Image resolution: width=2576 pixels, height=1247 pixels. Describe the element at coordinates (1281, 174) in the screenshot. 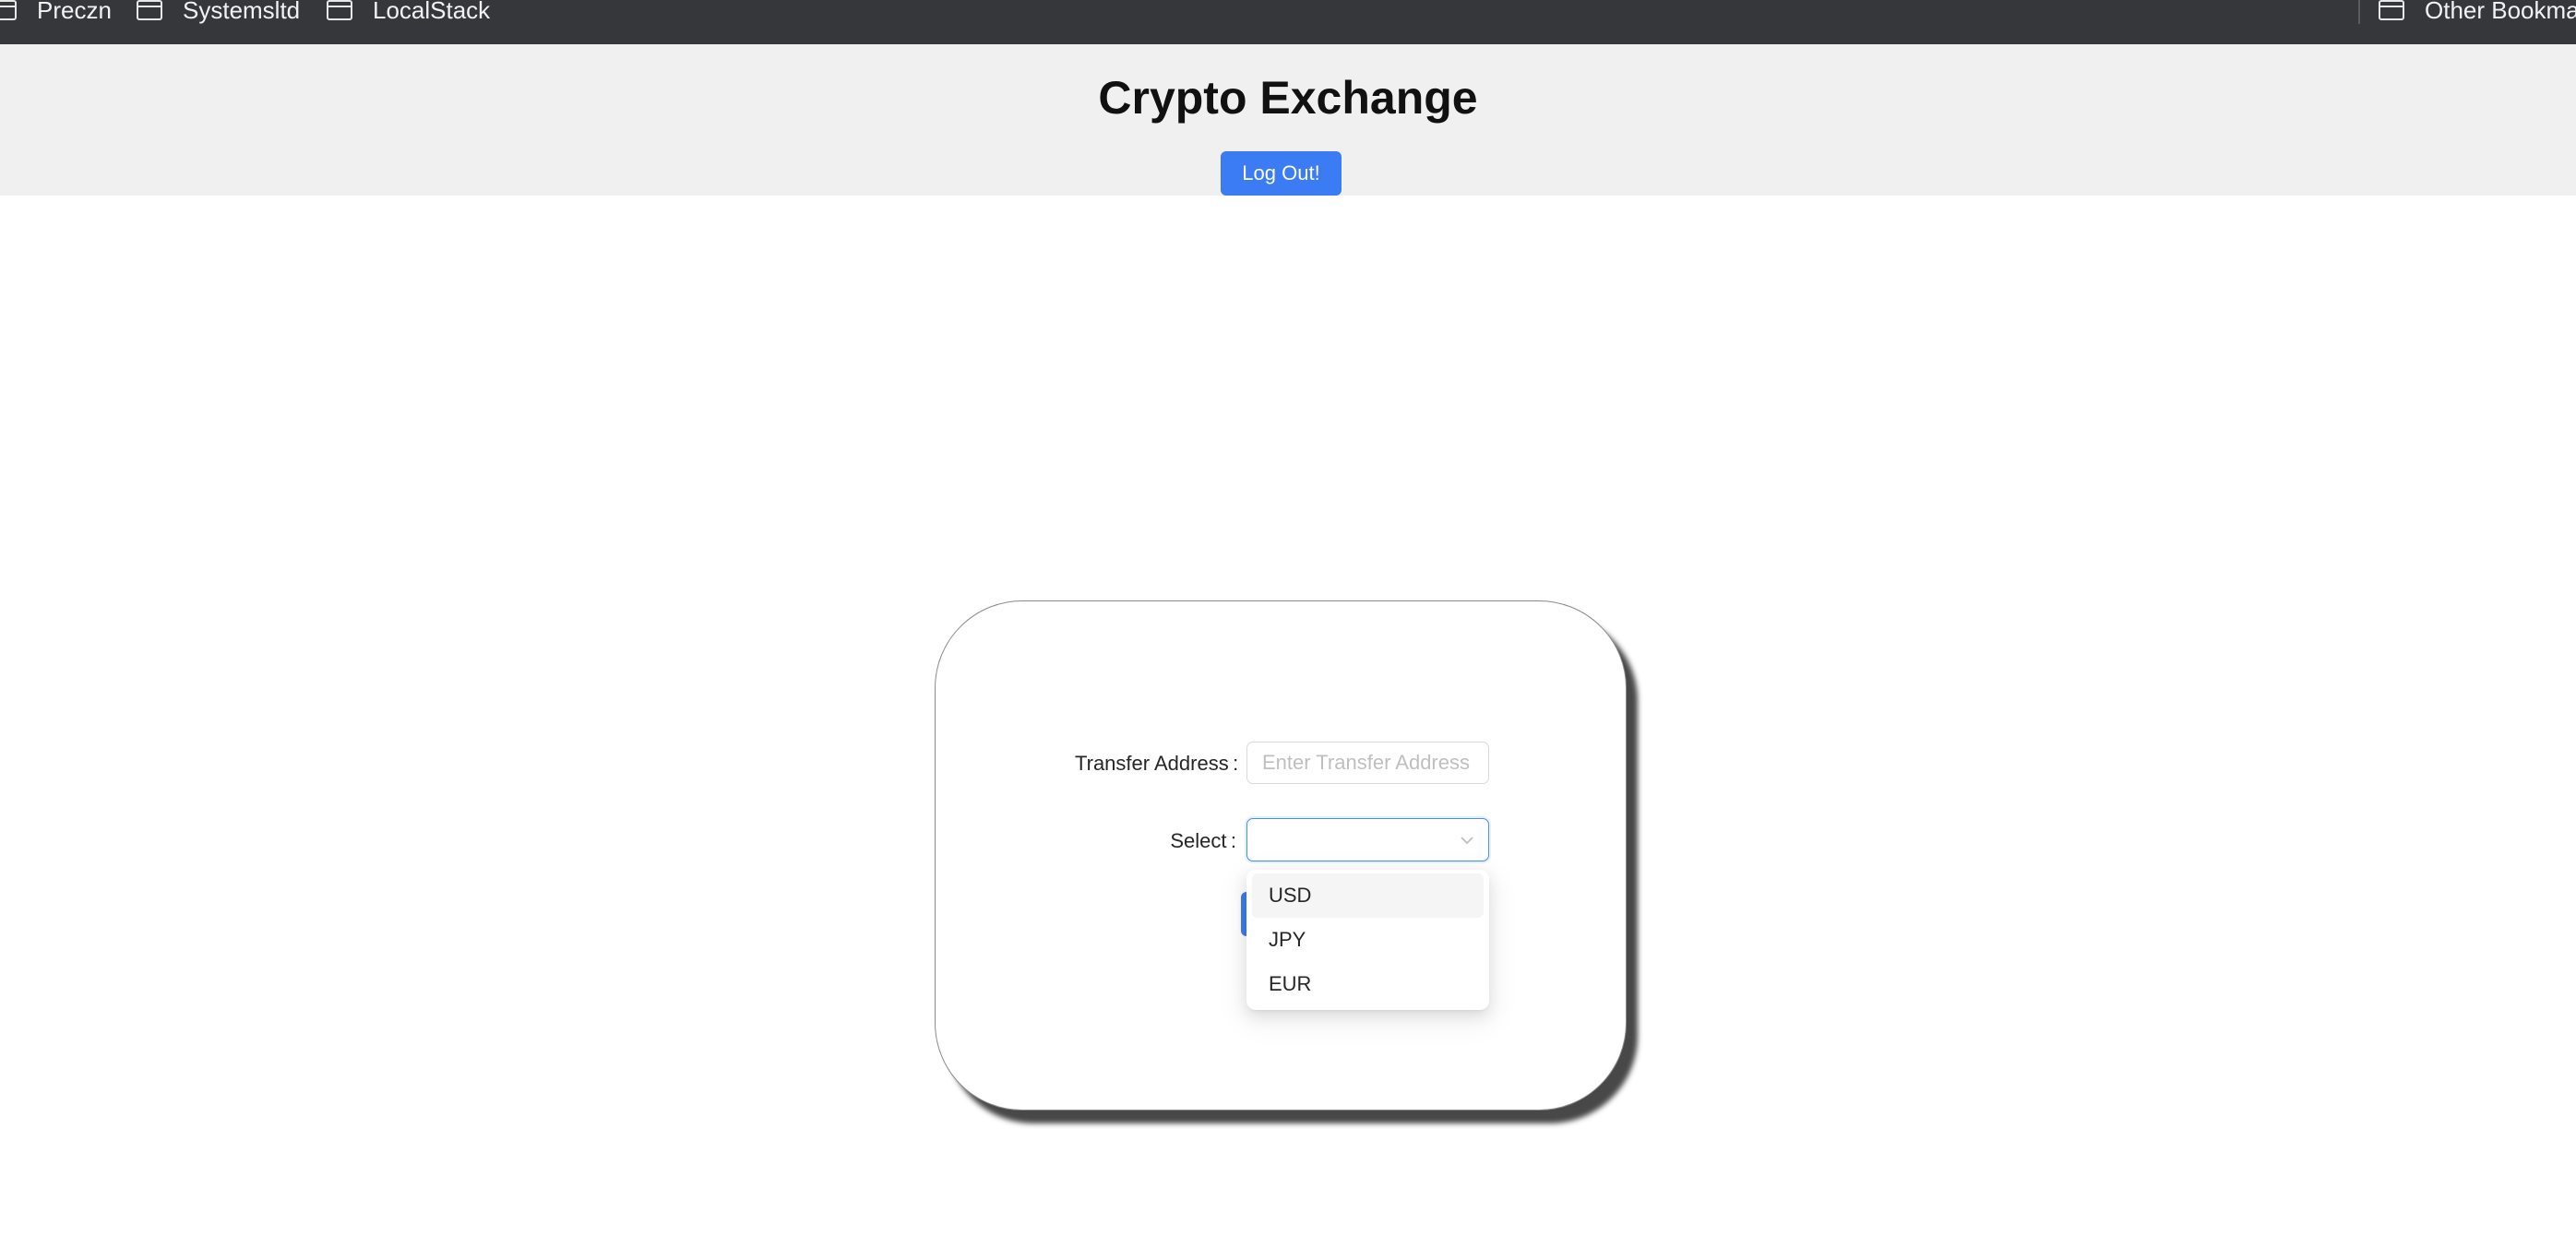

I see `logout-button: Log Out!` at that location.